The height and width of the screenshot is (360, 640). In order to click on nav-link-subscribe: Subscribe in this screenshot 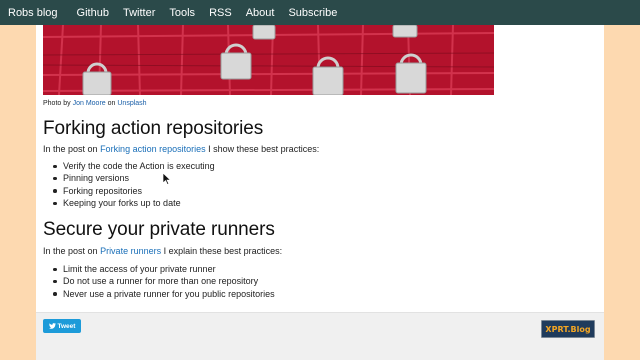, I will do `click(312, 13)`.